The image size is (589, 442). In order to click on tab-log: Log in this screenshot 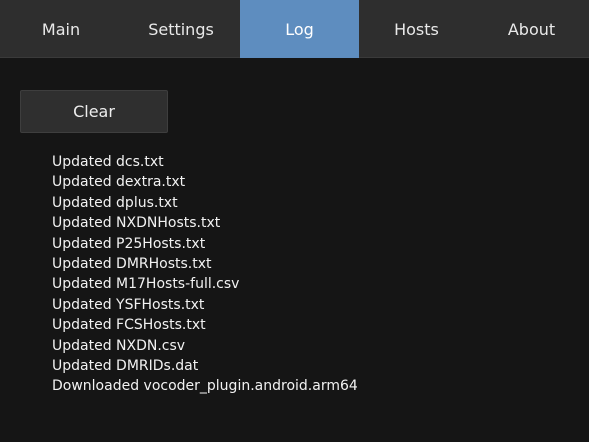, I will do `click(299, 29)`.